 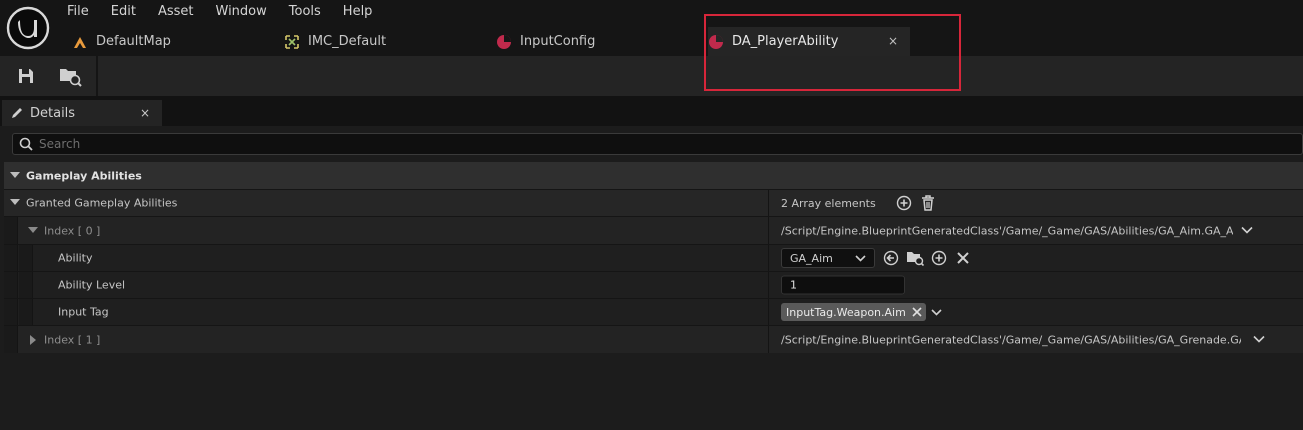 I want to click on menu-window: Window, so click(x=241, y=12).